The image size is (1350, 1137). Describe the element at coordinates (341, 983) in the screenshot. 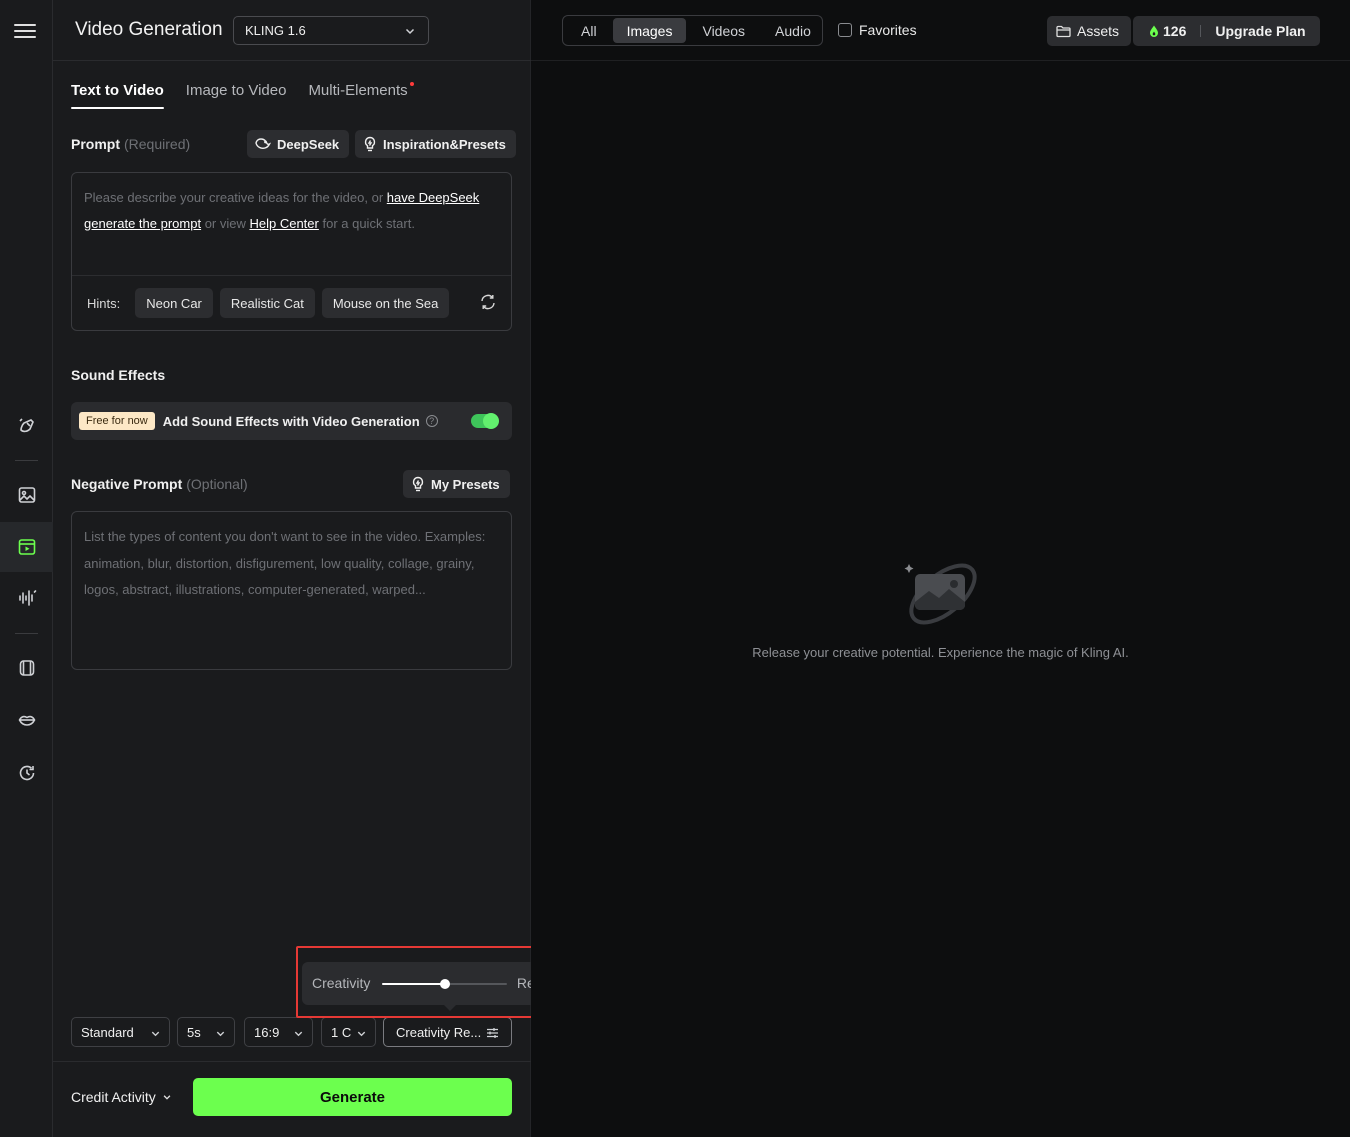

I see `creativity-label: Creativity` at that location.